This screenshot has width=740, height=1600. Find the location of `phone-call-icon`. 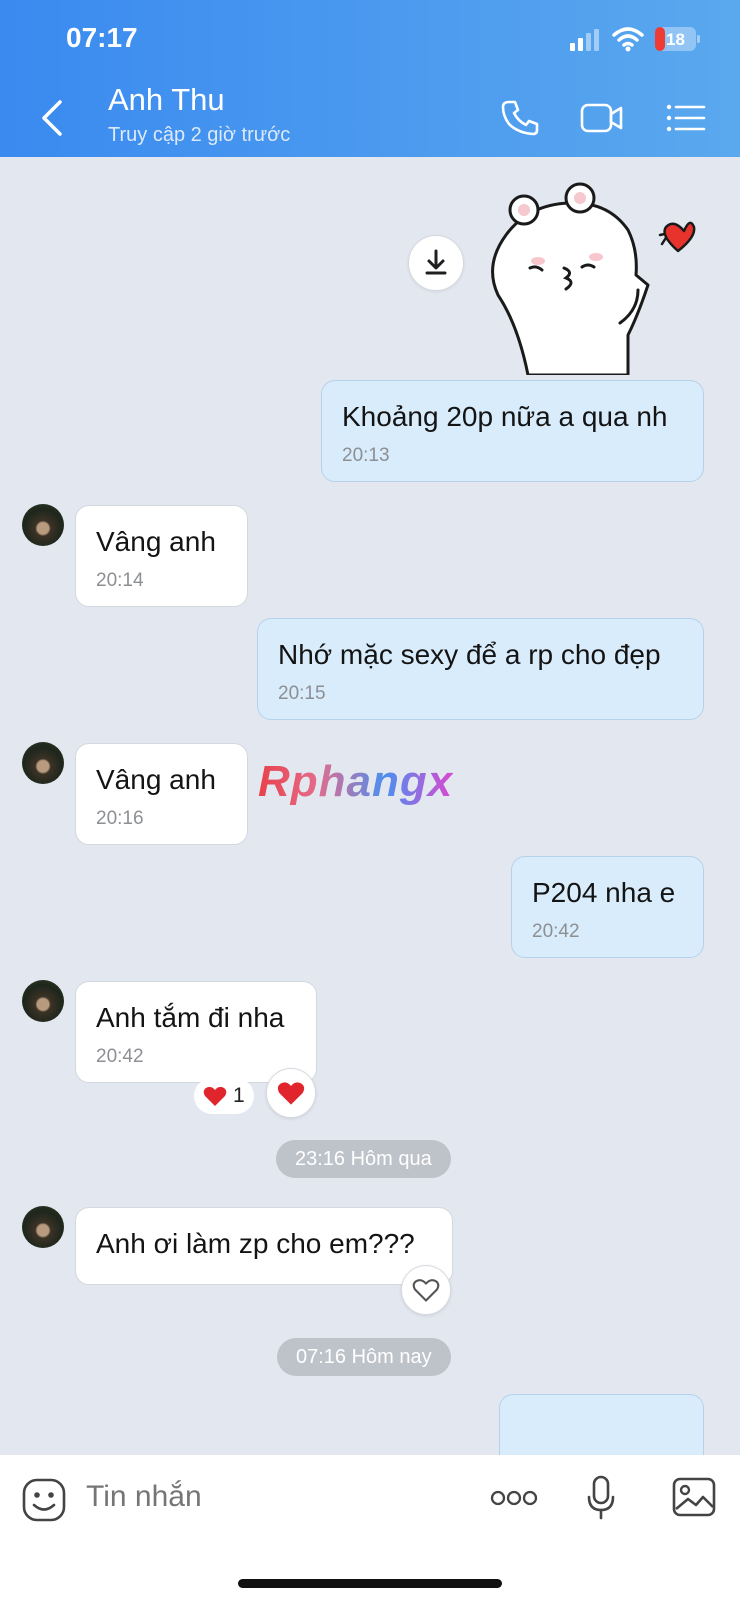

phone-call-icon is located at coordinates (522, 118).